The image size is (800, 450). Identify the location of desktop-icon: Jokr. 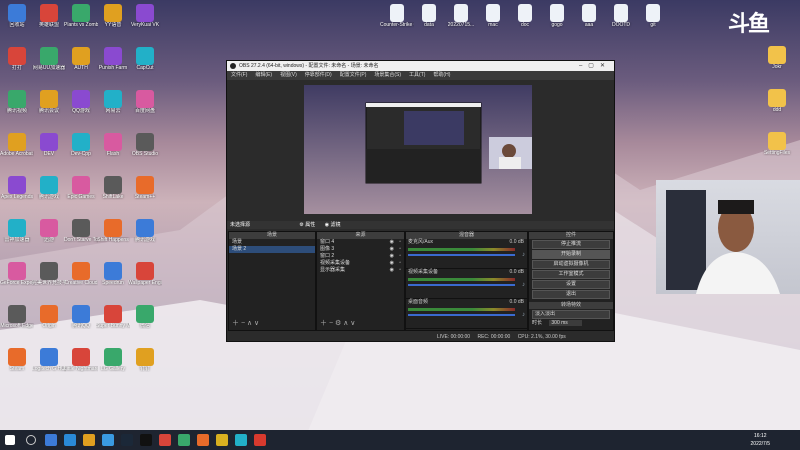
(777, 66).